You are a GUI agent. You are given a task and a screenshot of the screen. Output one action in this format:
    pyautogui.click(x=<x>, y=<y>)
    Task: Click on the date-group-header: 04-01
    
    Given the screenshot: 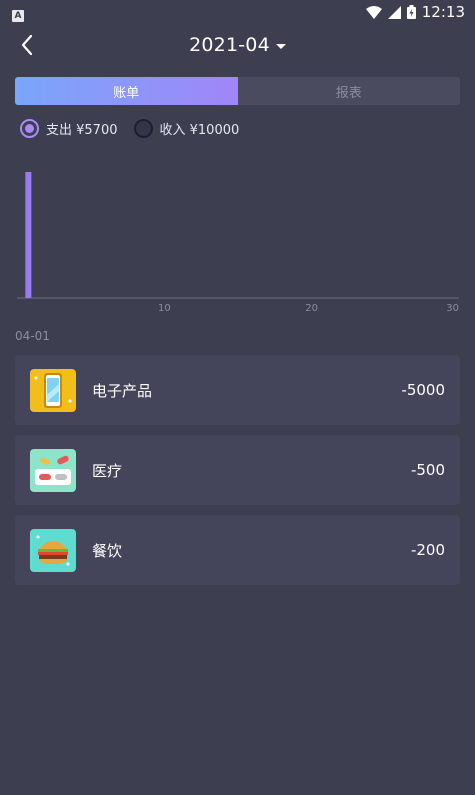 What is the action you would take?
    pyautogui.click(x=32, y=336)
    